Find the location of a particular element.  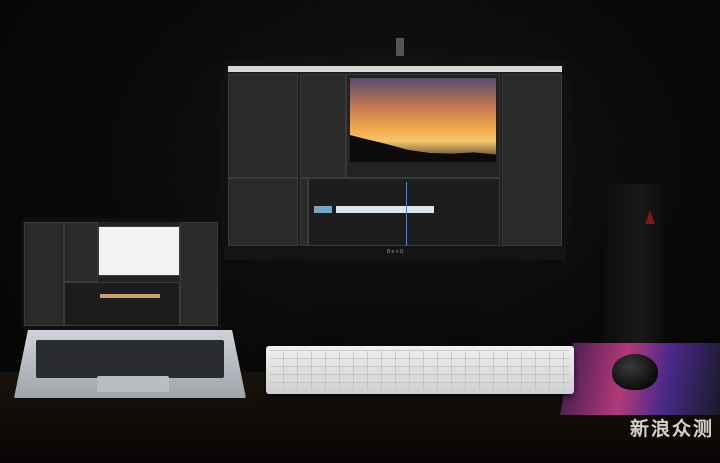

track-header is located at coordinates (323, 209).